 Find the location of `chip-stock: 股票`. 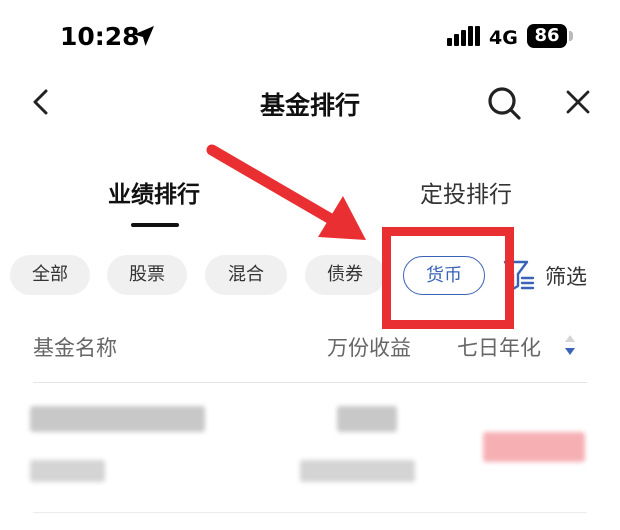

chip-stock: 股票 is located at coordinates (147, 275).